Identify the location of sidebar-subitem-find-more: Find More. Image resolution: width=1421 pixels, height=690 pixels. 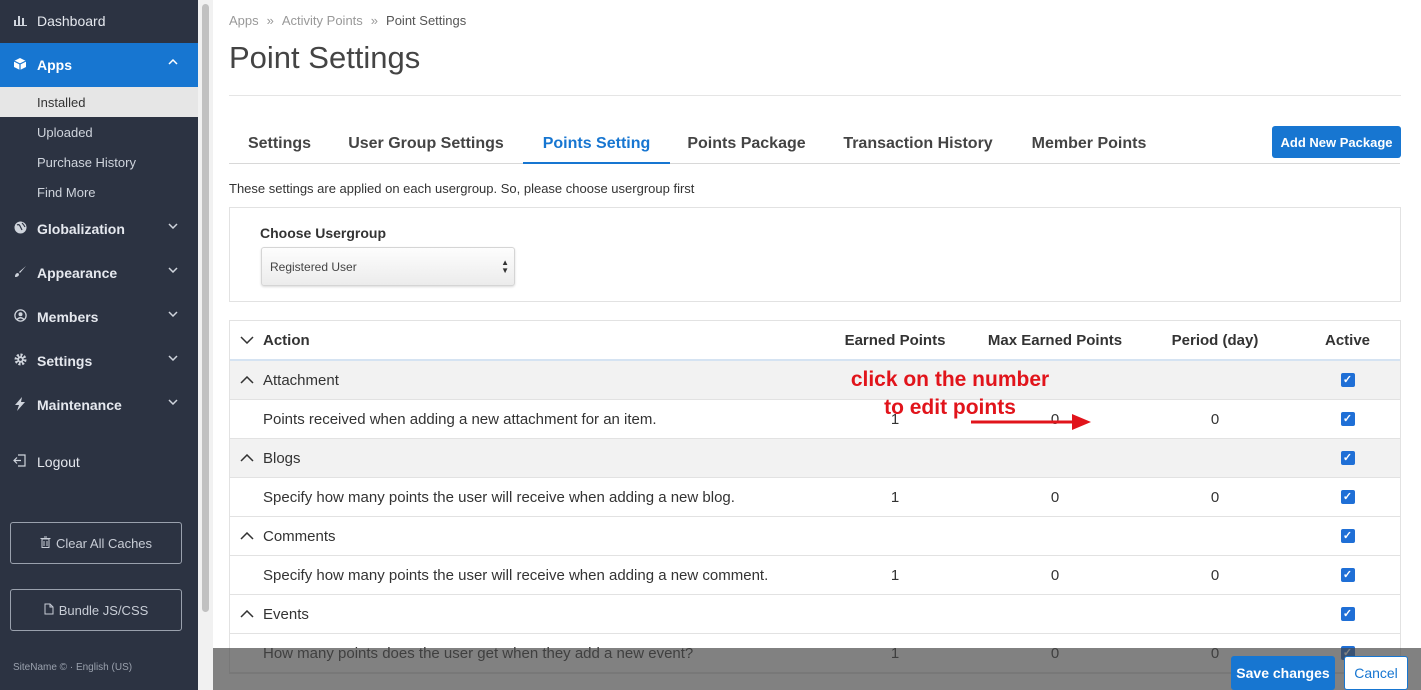
(99, 192).